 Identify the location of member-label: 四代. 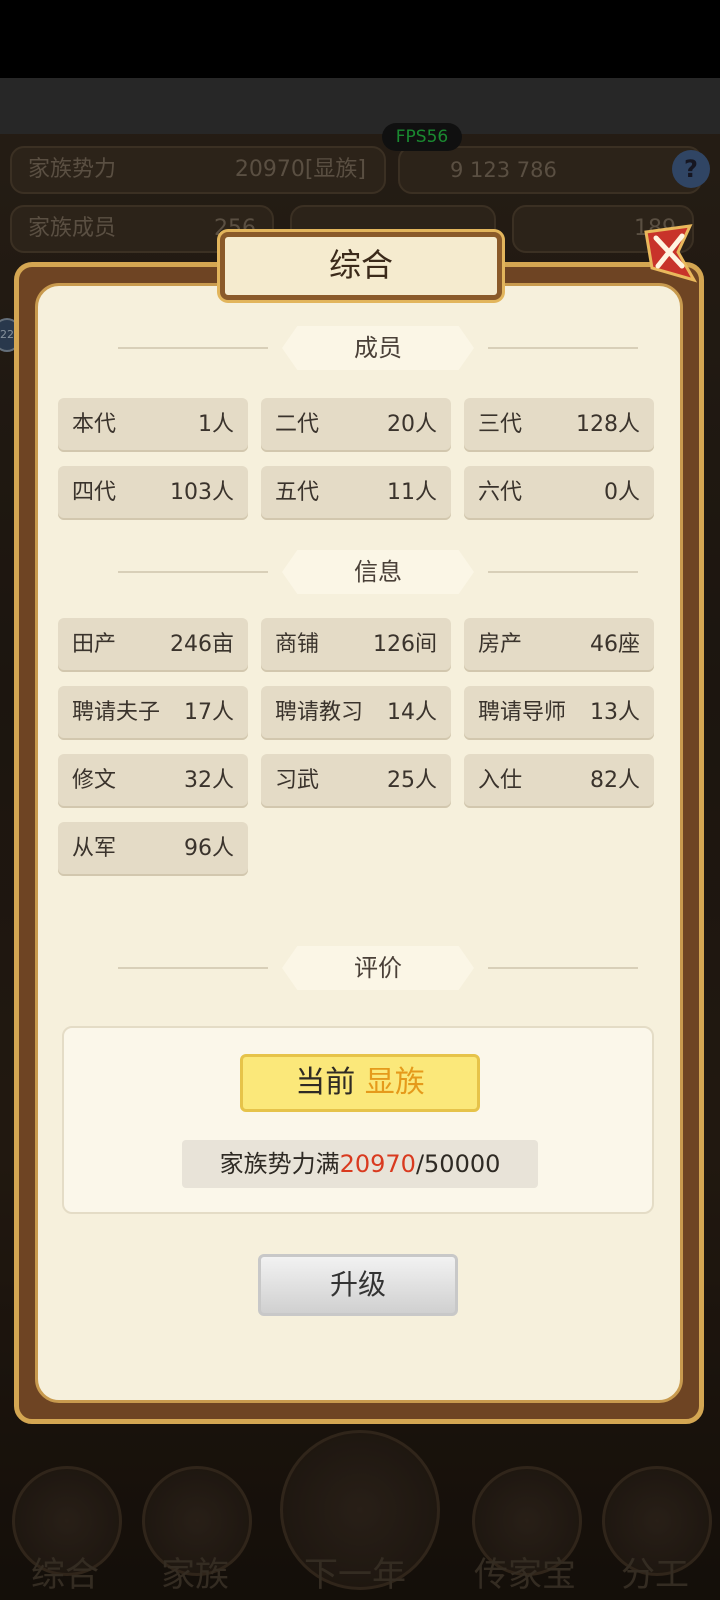
(94, 492).